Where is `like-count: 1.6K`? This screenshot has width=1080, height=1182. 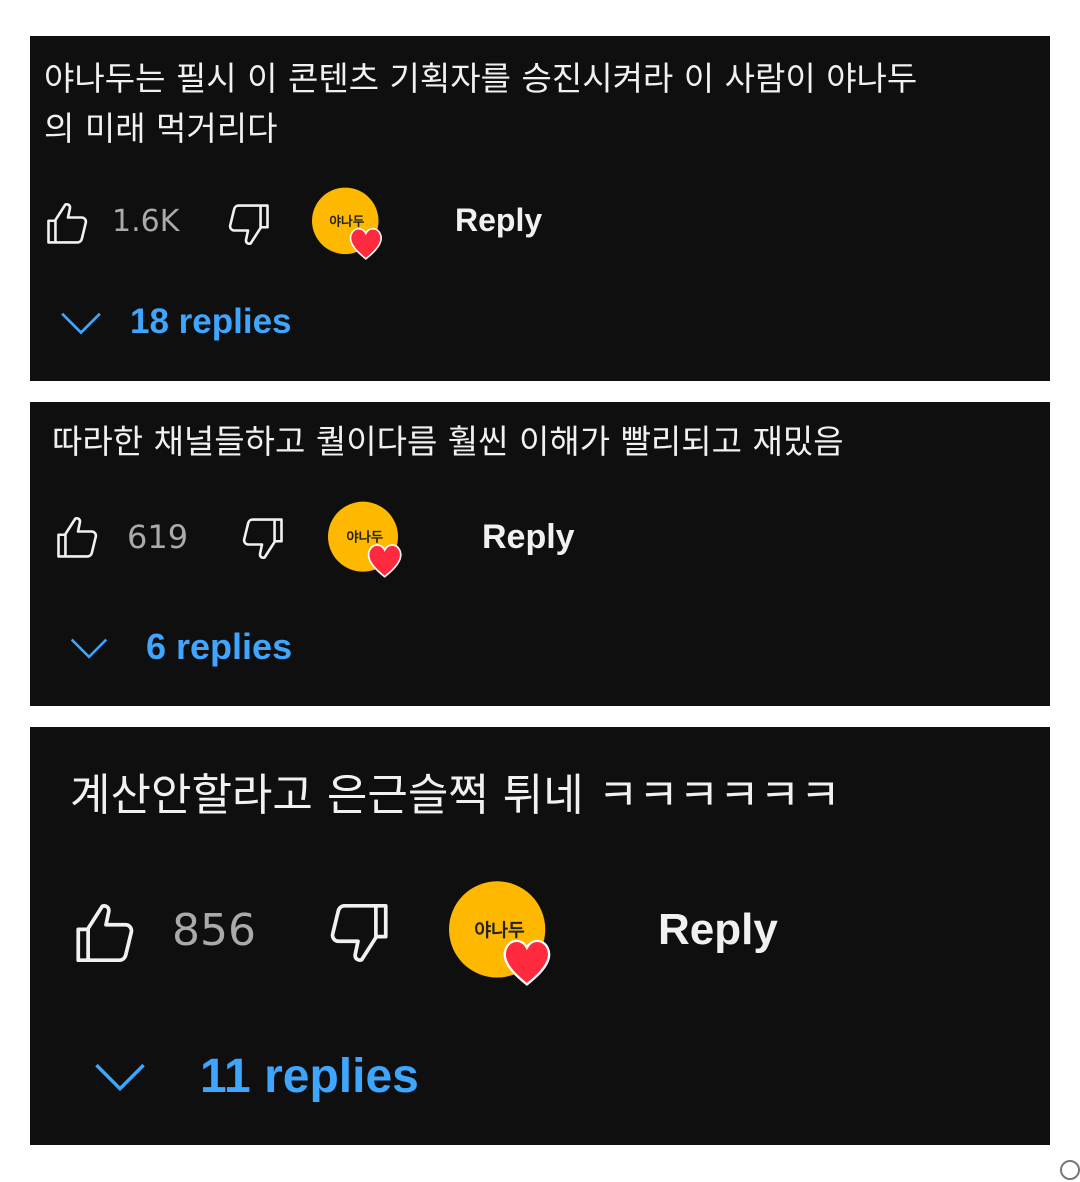 like-count: 1.6K is located at coordinates (146, 221).